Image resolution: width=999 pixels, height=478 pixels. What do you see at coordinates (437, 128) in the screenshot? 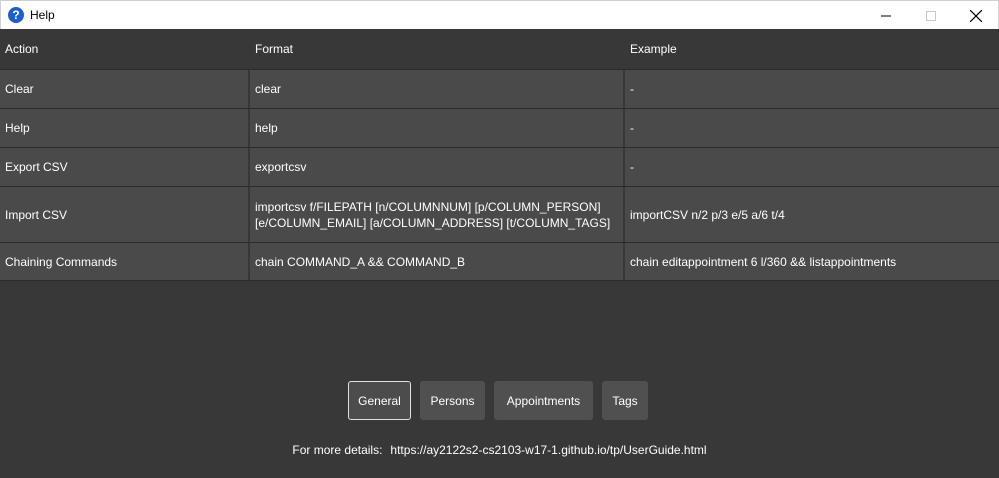
I see `format-cell: help` at bounding box center [437, 128].